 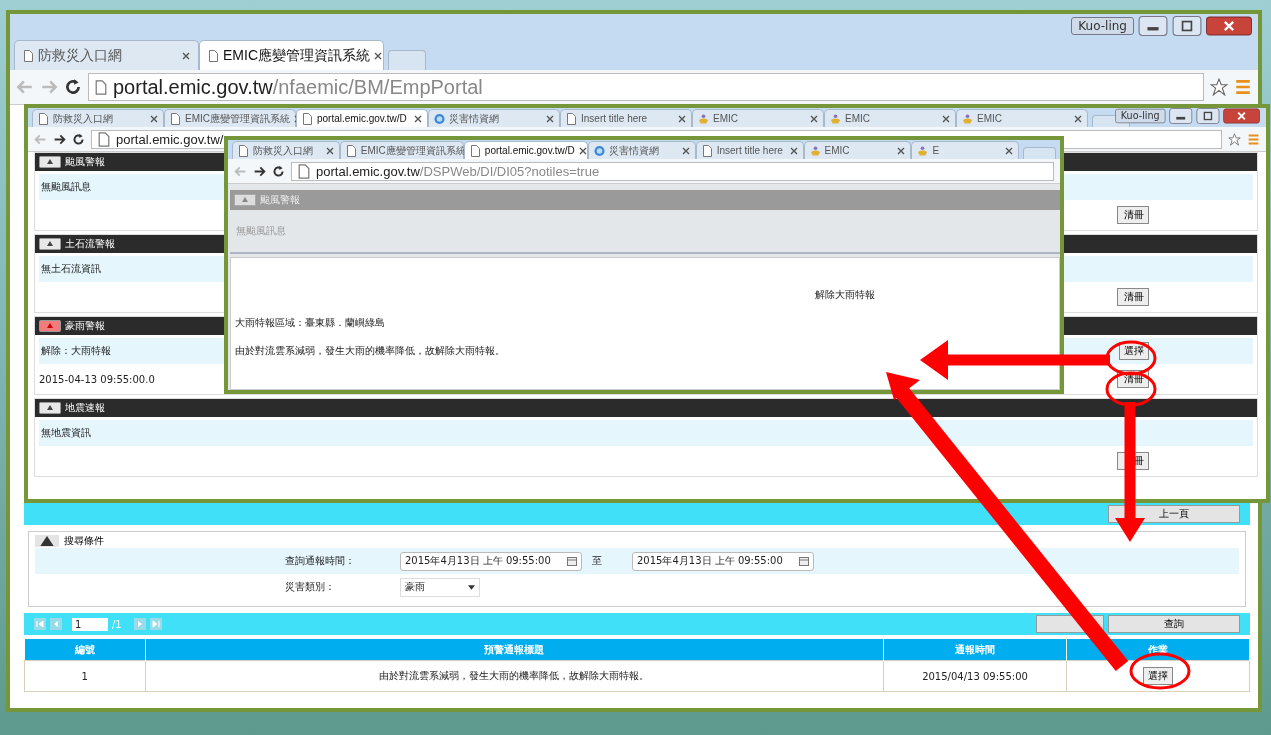 What do you see at coordinates (70, 269) in the screenshot?
I see `alert-message: 無土石流資訊` at bounding box center [70, 269].